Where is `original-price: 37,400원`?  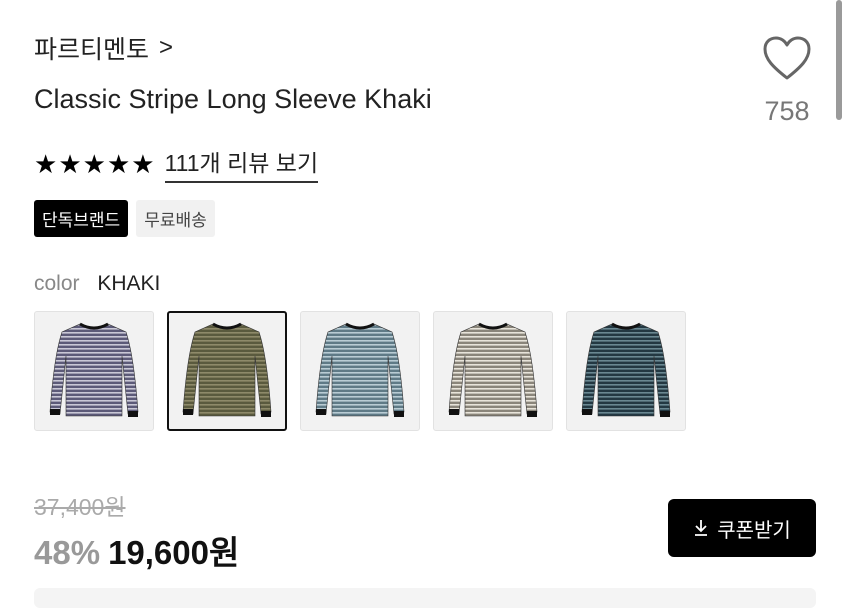 original-price: 37,400원 is located at coordinates (80, 507).